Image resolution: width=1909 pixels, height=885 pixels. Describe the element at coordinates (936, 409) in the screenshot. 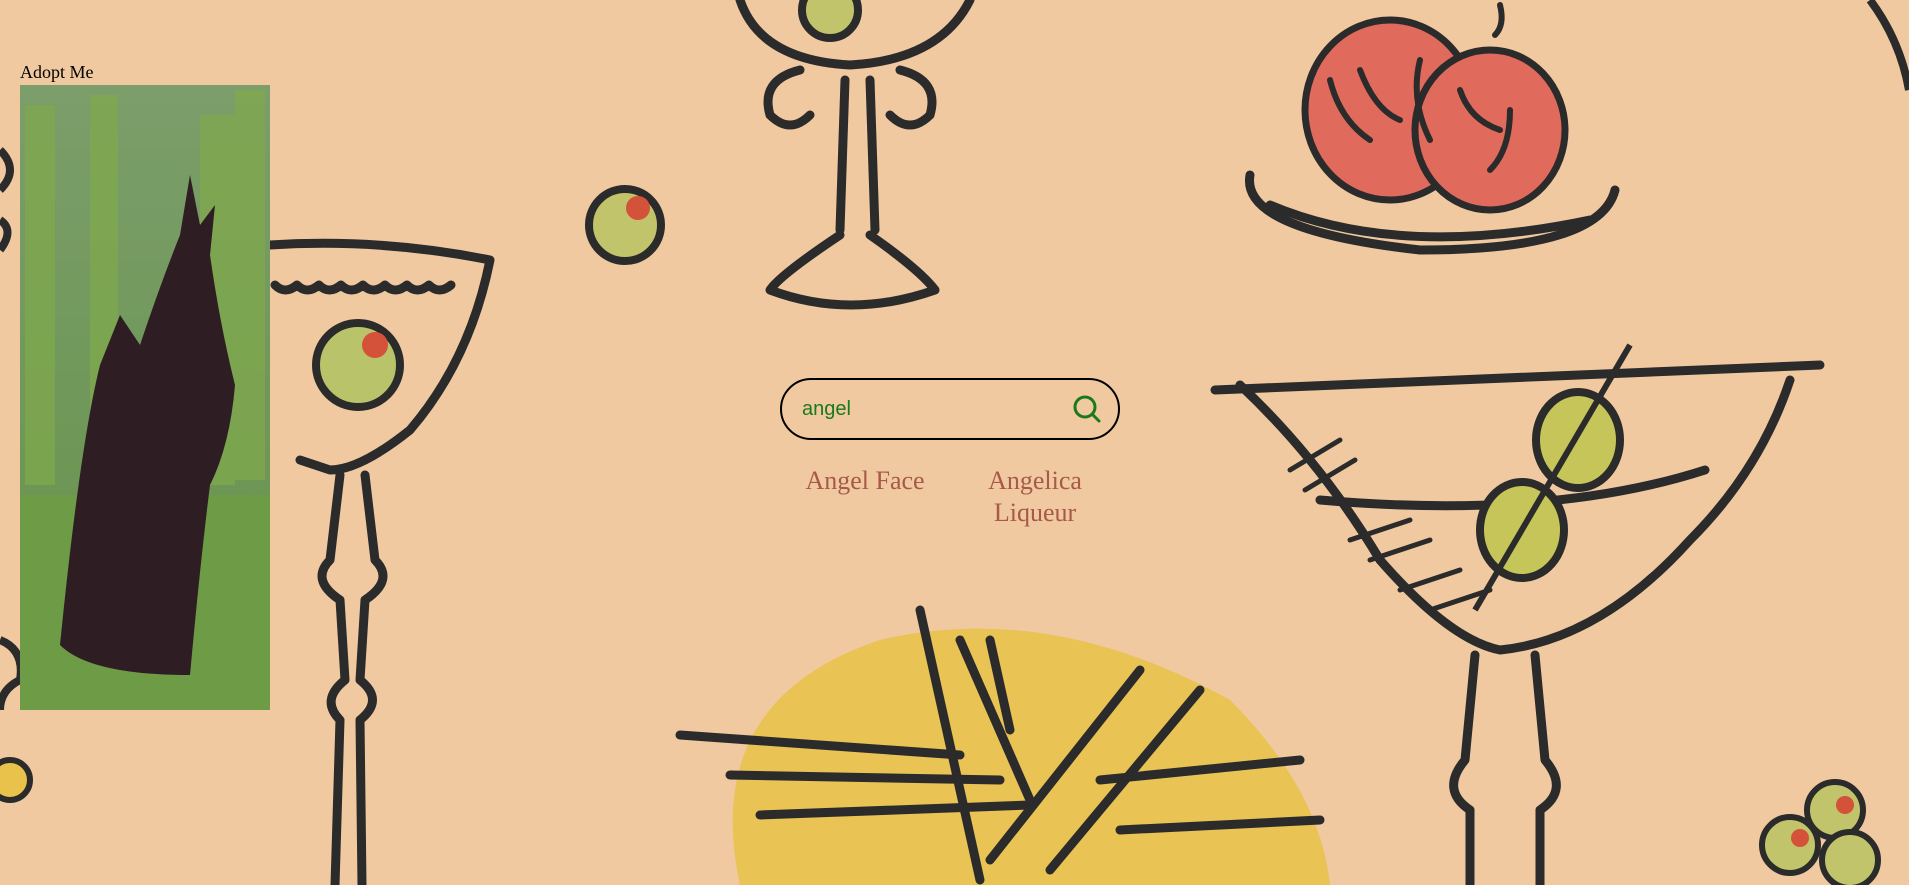

I see `search-input` at that location.